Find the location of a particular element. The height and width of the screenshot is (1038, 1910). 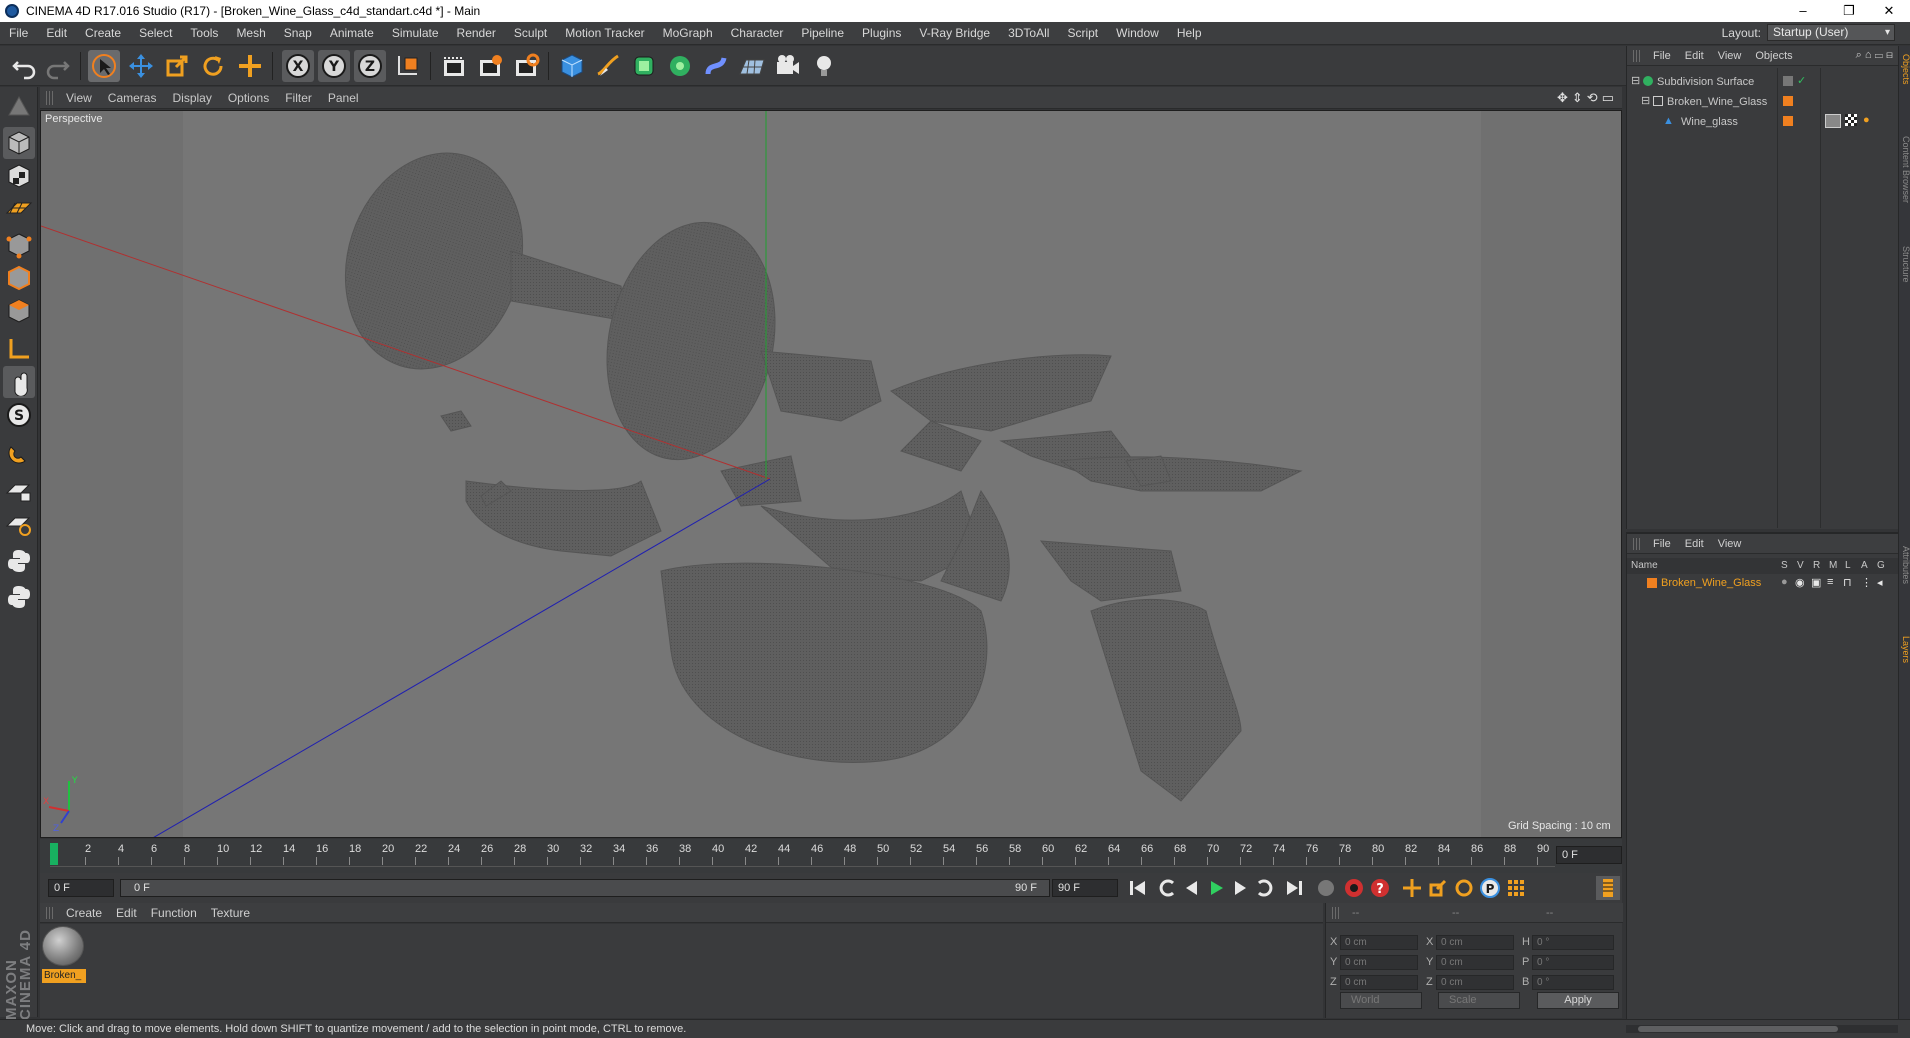

move-plus-icon is located at coordinates (250, 66).